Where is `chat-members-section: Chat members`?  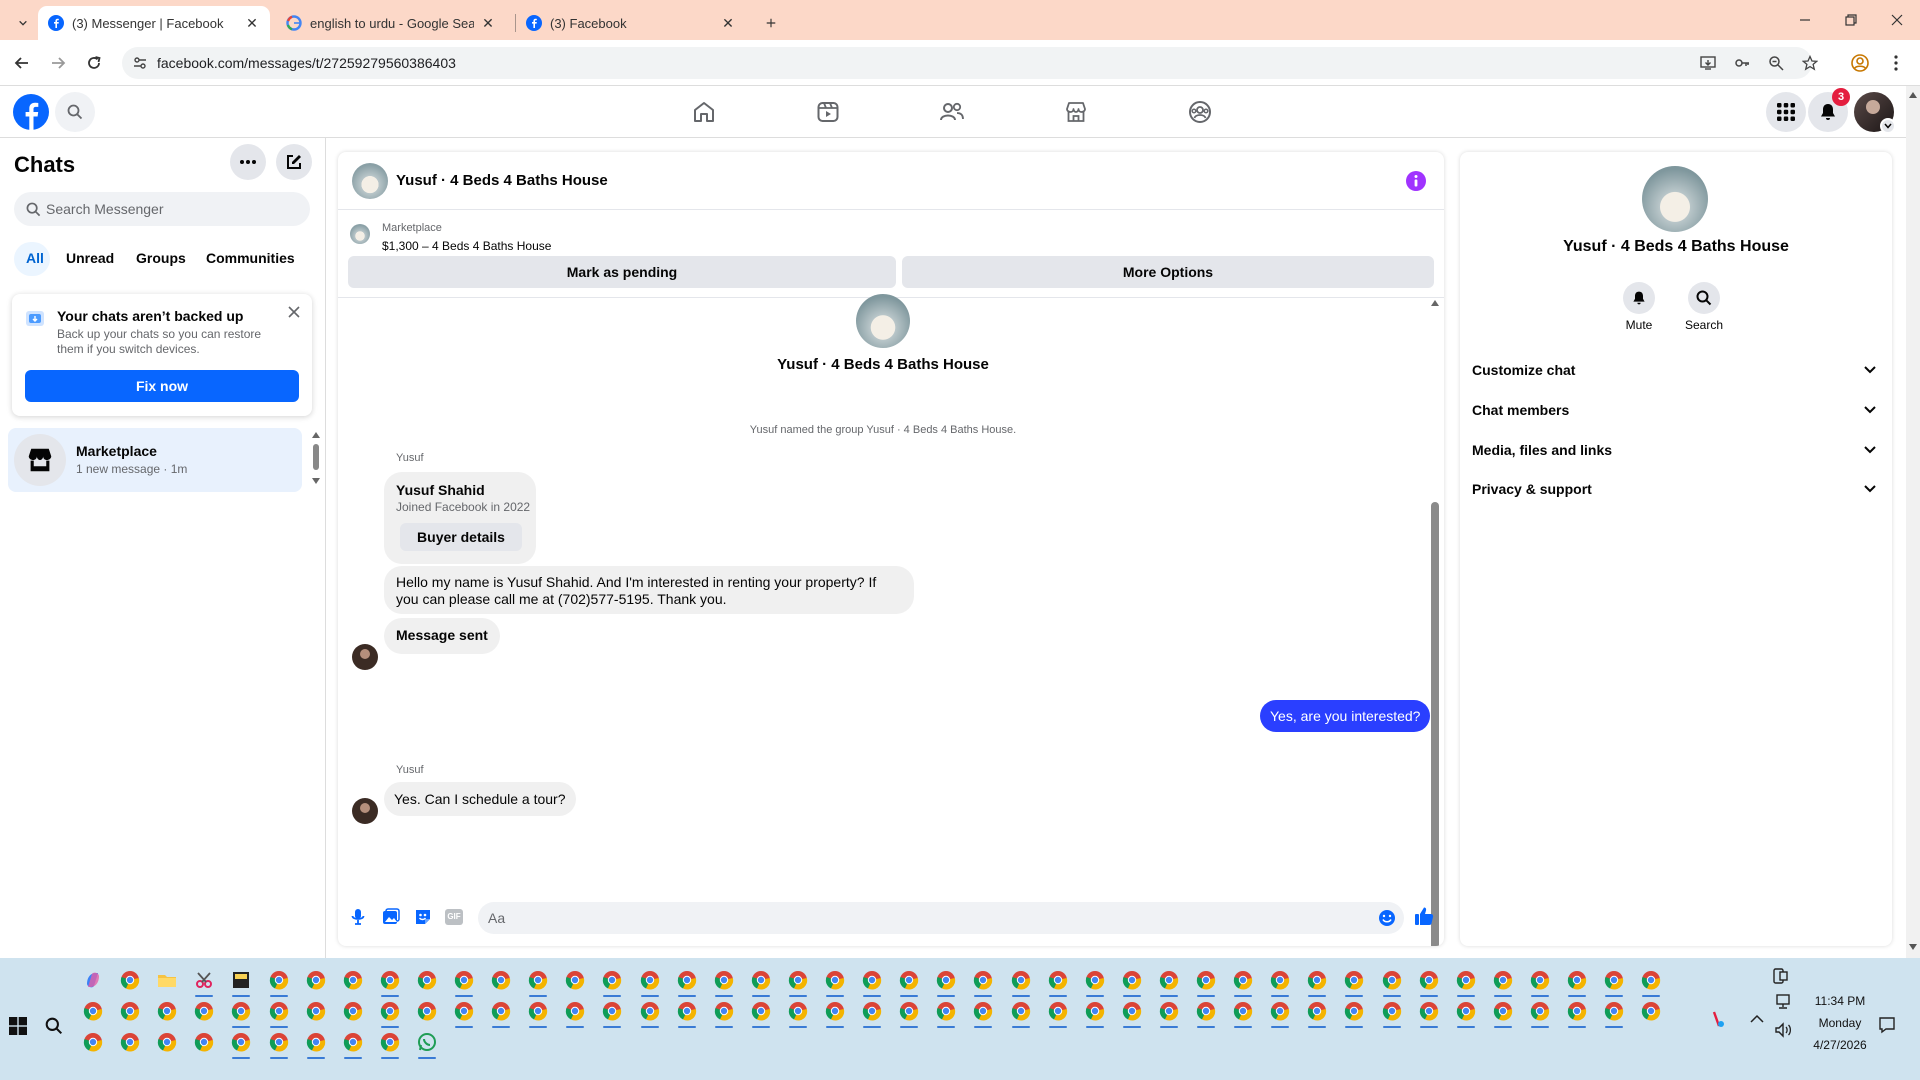
chat-members-section: Chat members is located at coordinates (1677, 410).